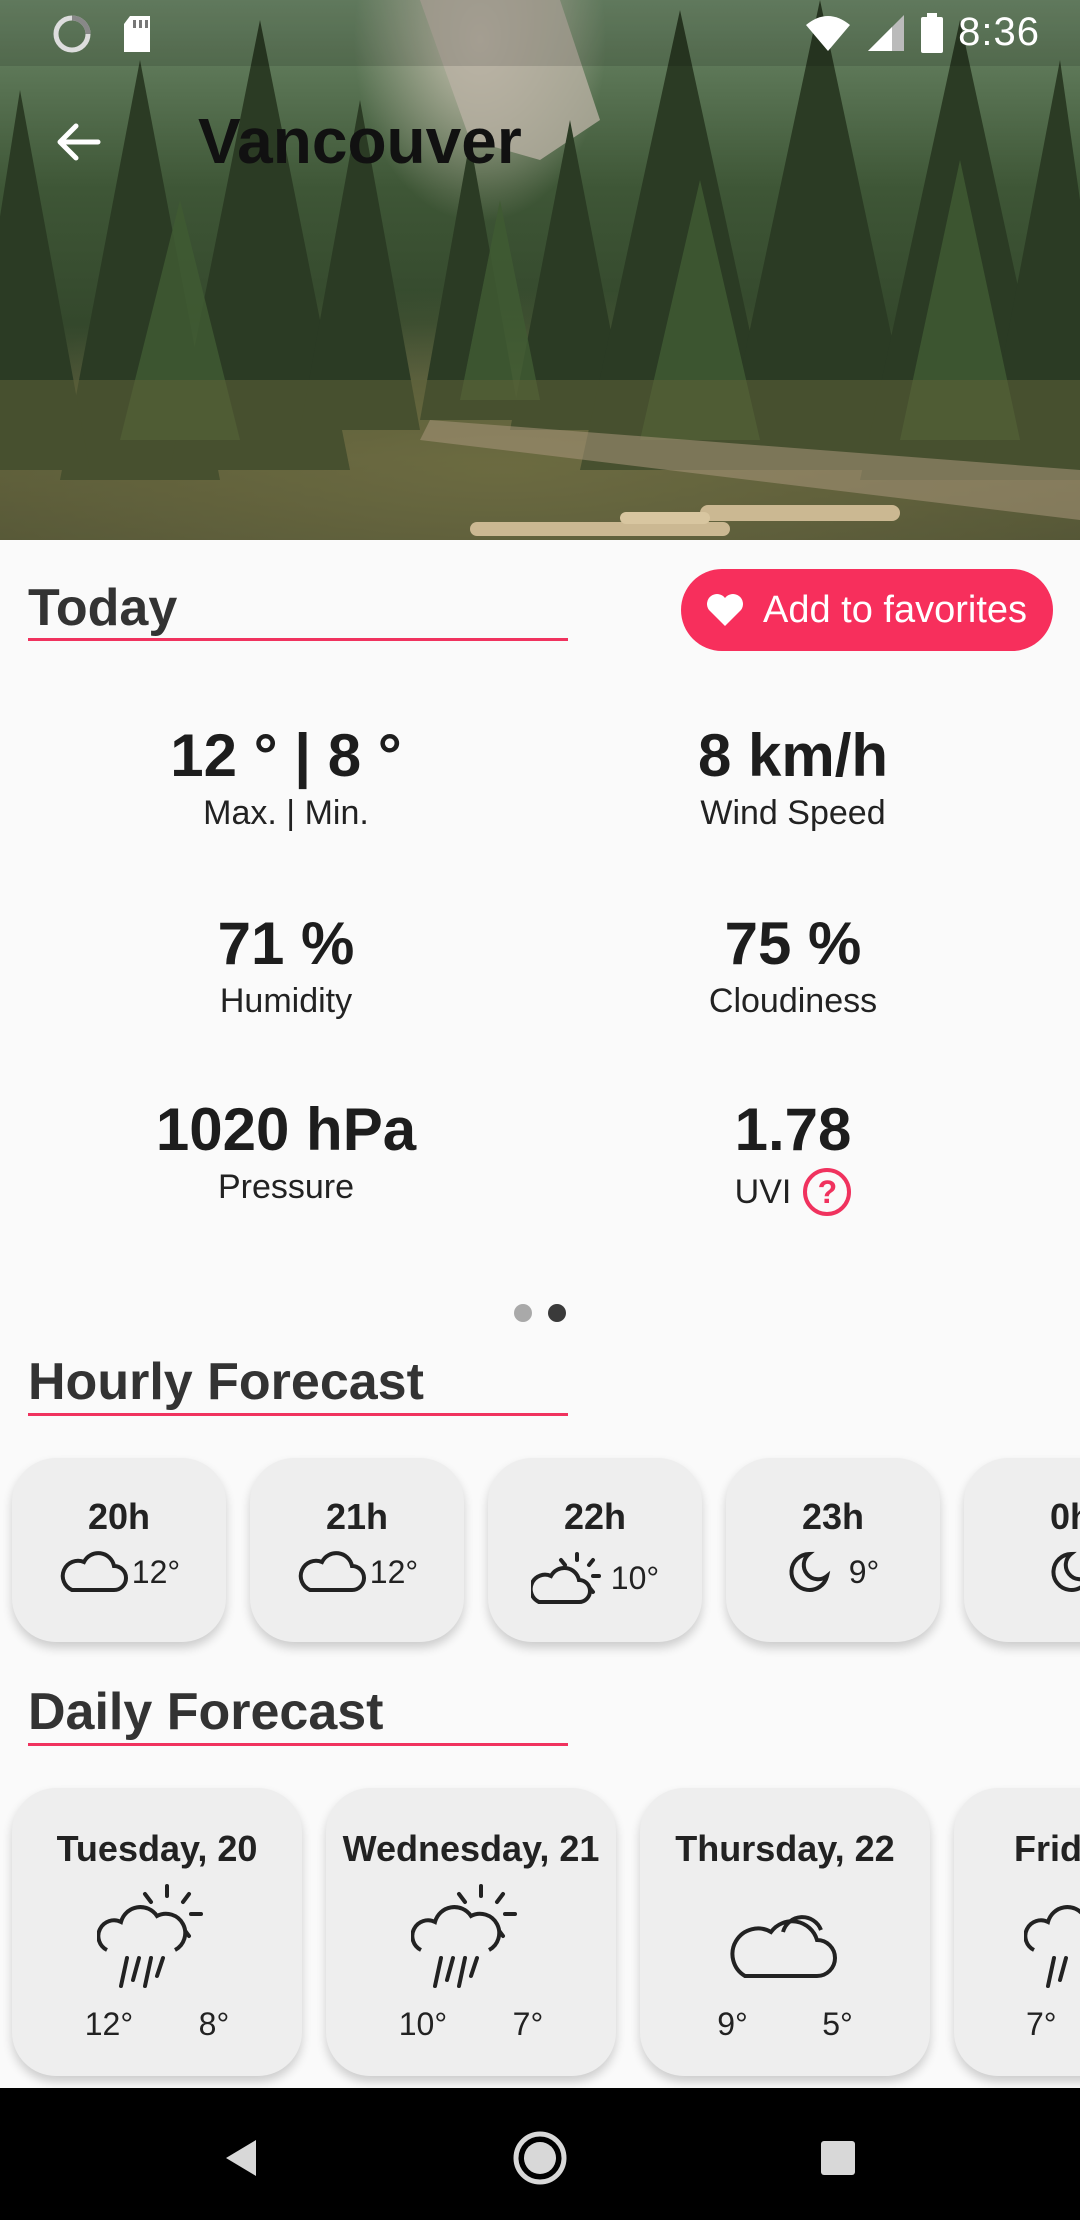  What do you see at coordinates (357, 1550) in the screenshot?
I see `hourly-card: 21h 12°` at bounding box center [357, 1550].